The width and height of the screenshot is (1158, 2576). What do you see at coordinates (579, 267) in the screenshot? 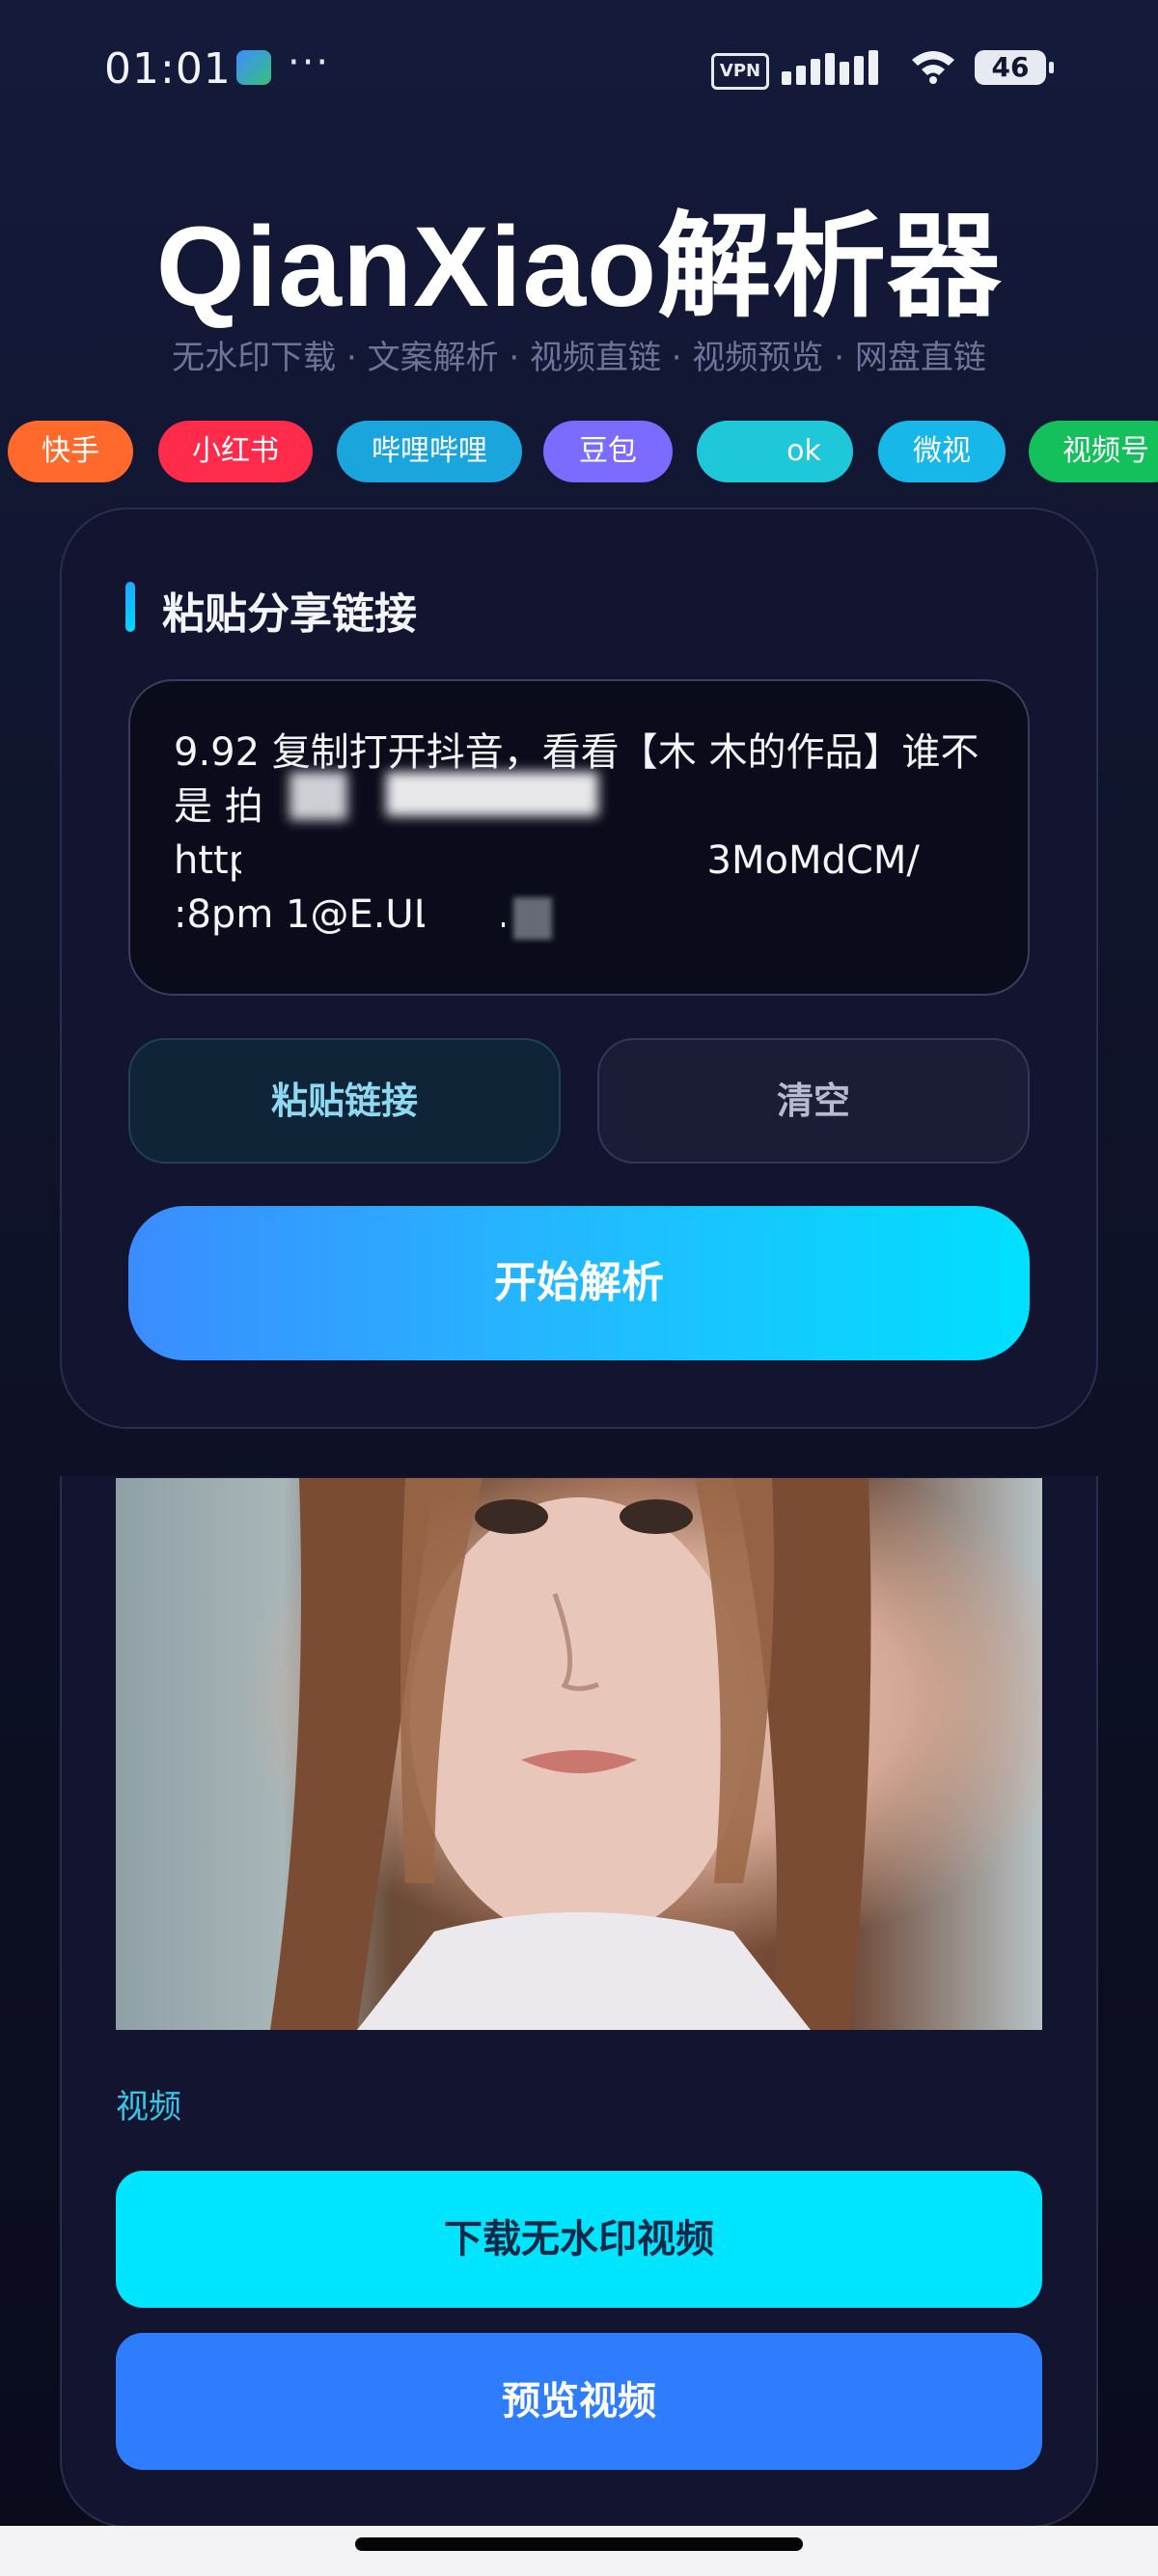
I see `app-title: QianXiao解析器` at bounding box center [579, 267].